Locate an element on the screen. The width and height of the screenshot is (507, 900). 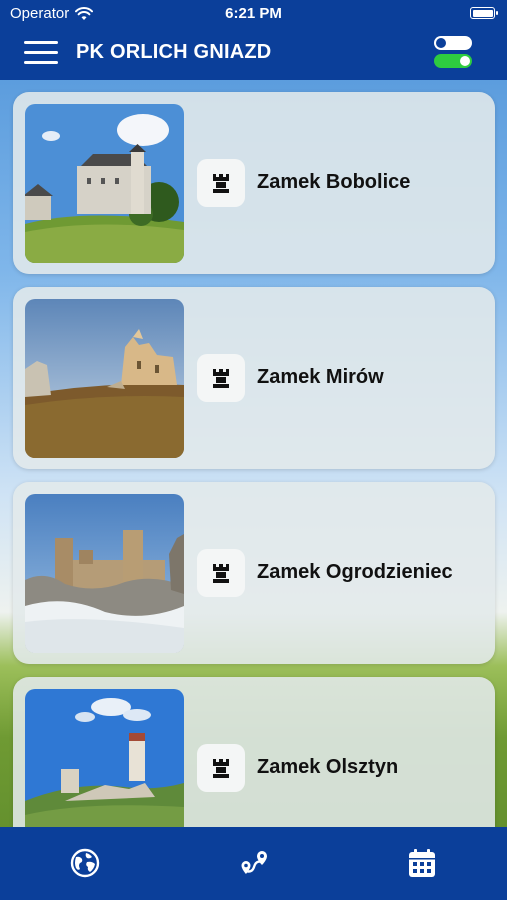
battery-icon is located at coordinates (484, 13).